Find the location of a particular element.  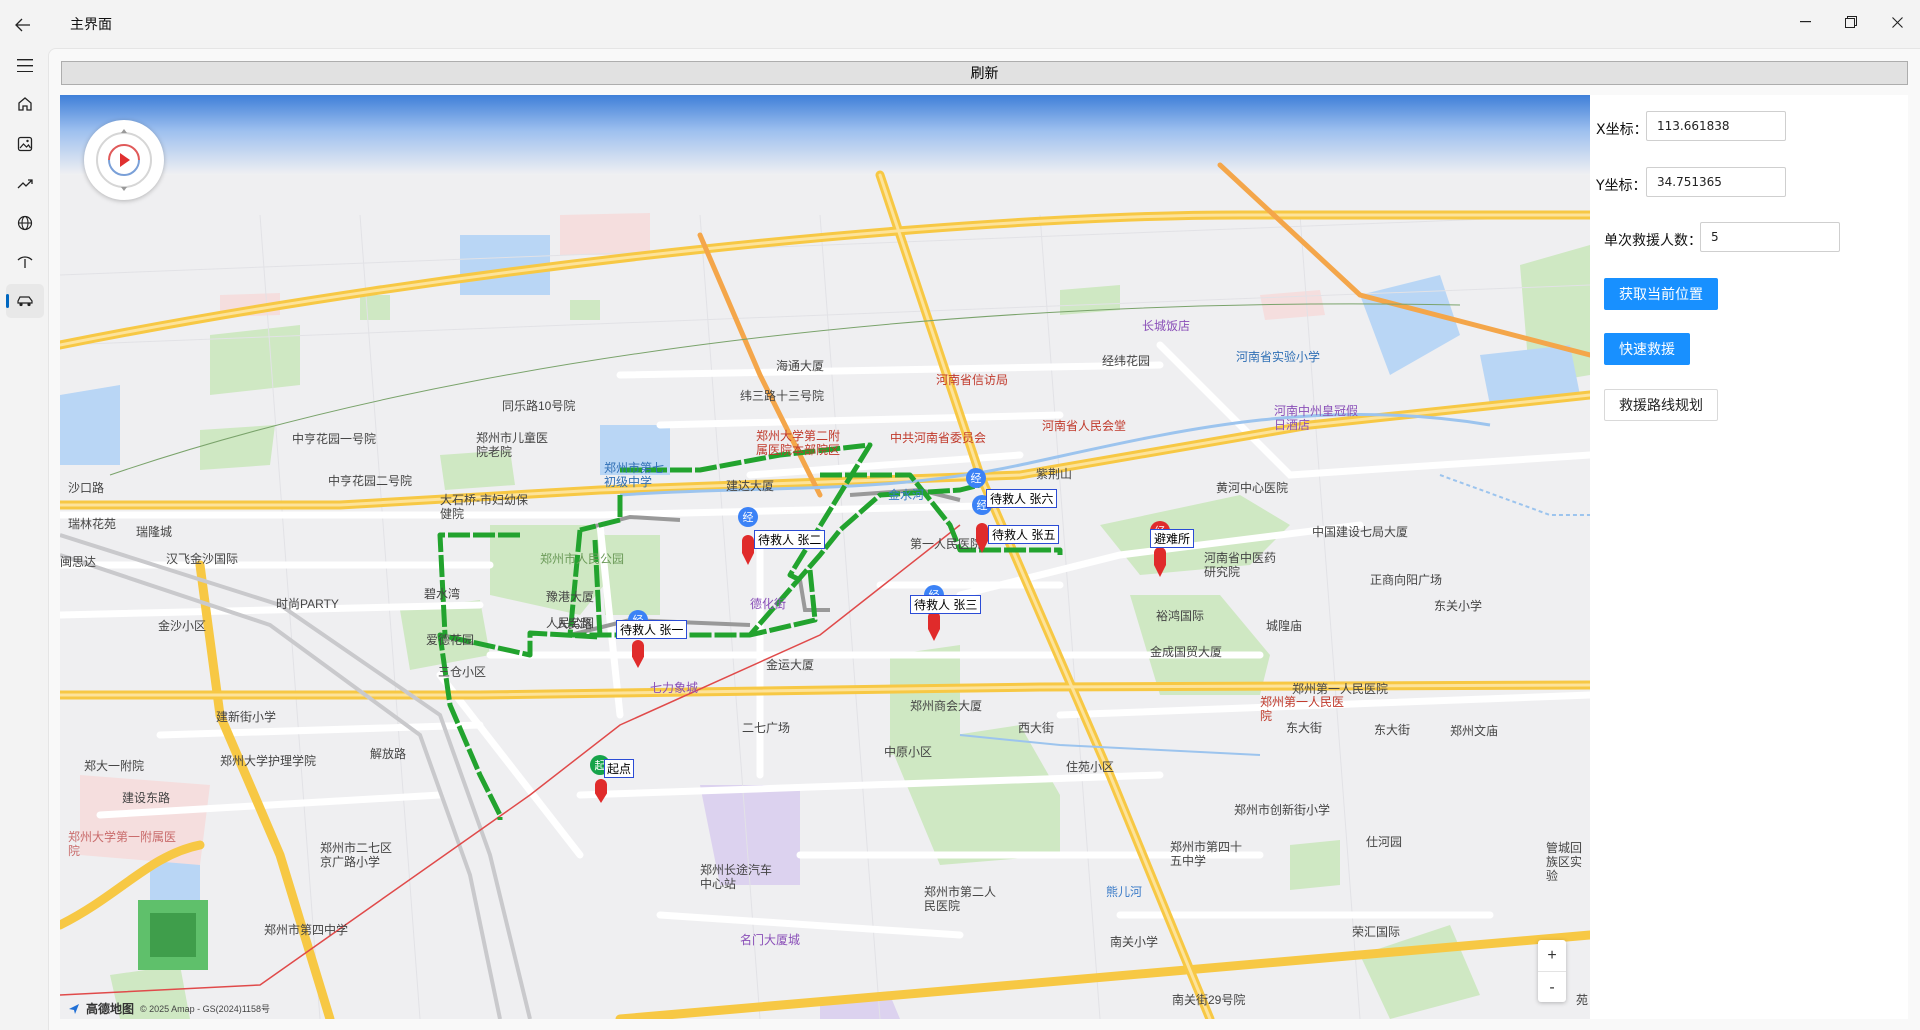

map-attribution: 高德地图 © 2025 Amap - GS(2024)1158号 is located at coordinates (169, 1008).